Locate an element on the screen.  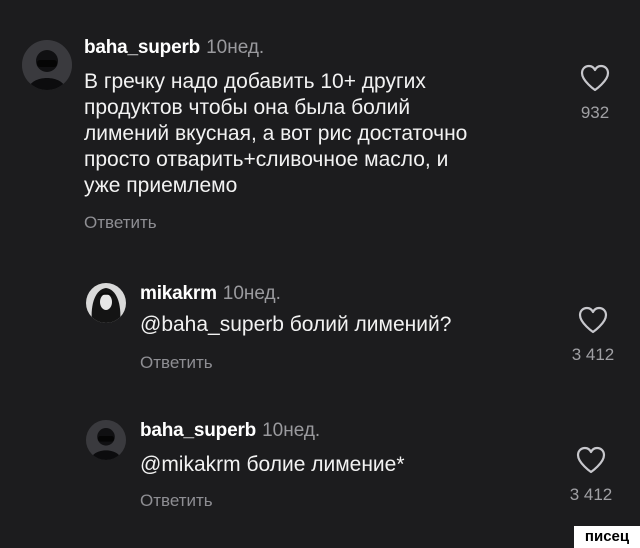
dark-hair-person-icon is located at coordinates (106, 303).